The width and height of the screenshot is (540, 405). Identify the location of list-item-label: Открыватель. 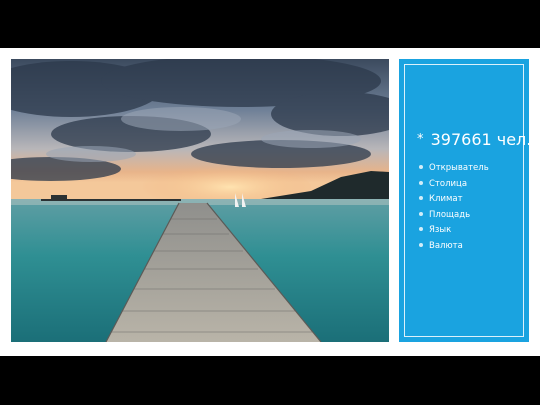
(459, 168).